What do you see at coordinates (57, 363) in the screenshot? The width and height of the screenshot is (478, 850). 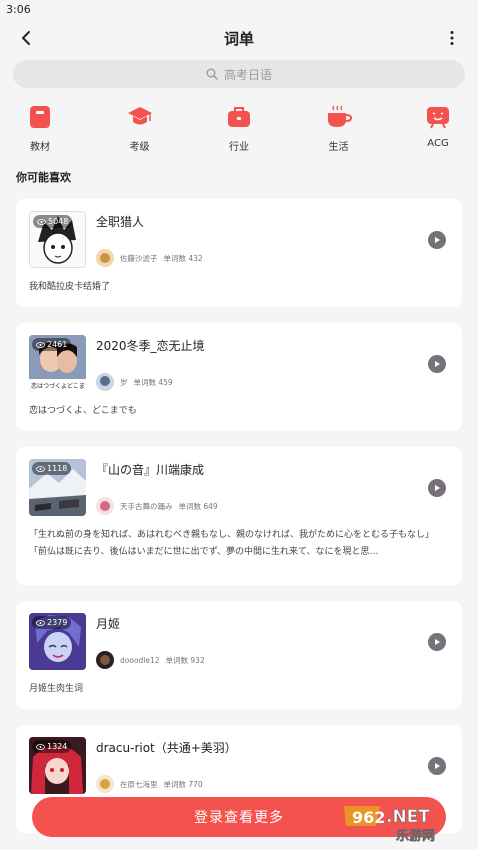 I see `card-cover-image: 2461 恋はつづくよどこまで` at bounding box center [57, 363].